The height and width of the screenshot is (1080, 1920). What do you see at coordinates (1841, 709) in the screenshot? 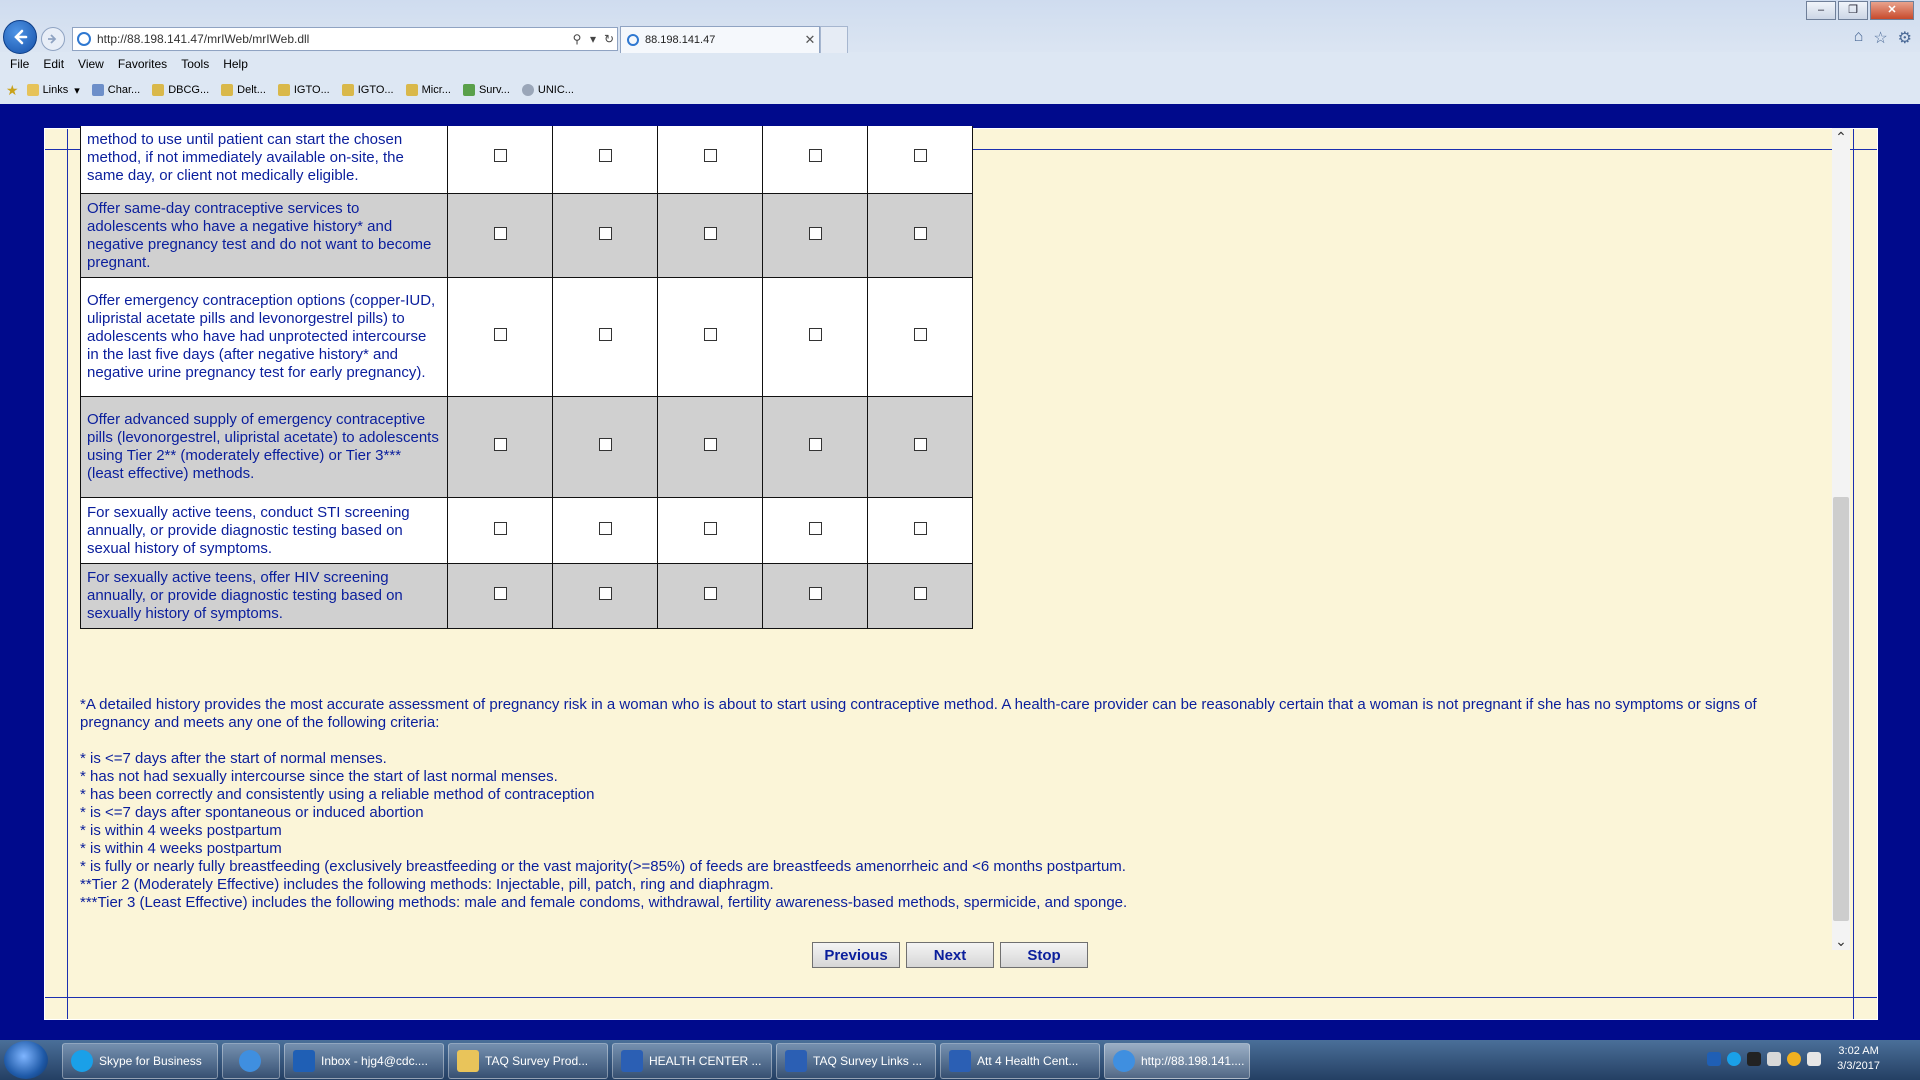
I see `scrollbar-thumb` at bounding box center [1841, 709].